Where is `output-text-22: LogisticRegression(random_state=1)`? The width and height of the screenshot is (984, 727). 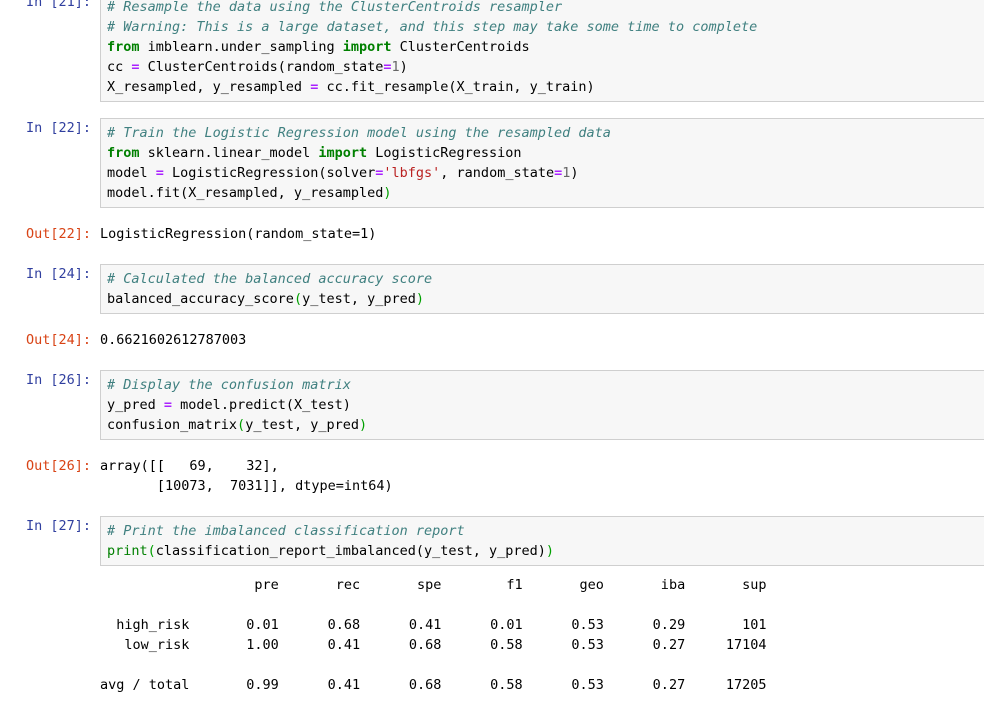 output-text-22: LogisticRegression(random_state=1) is located at coordinates (238, 234).